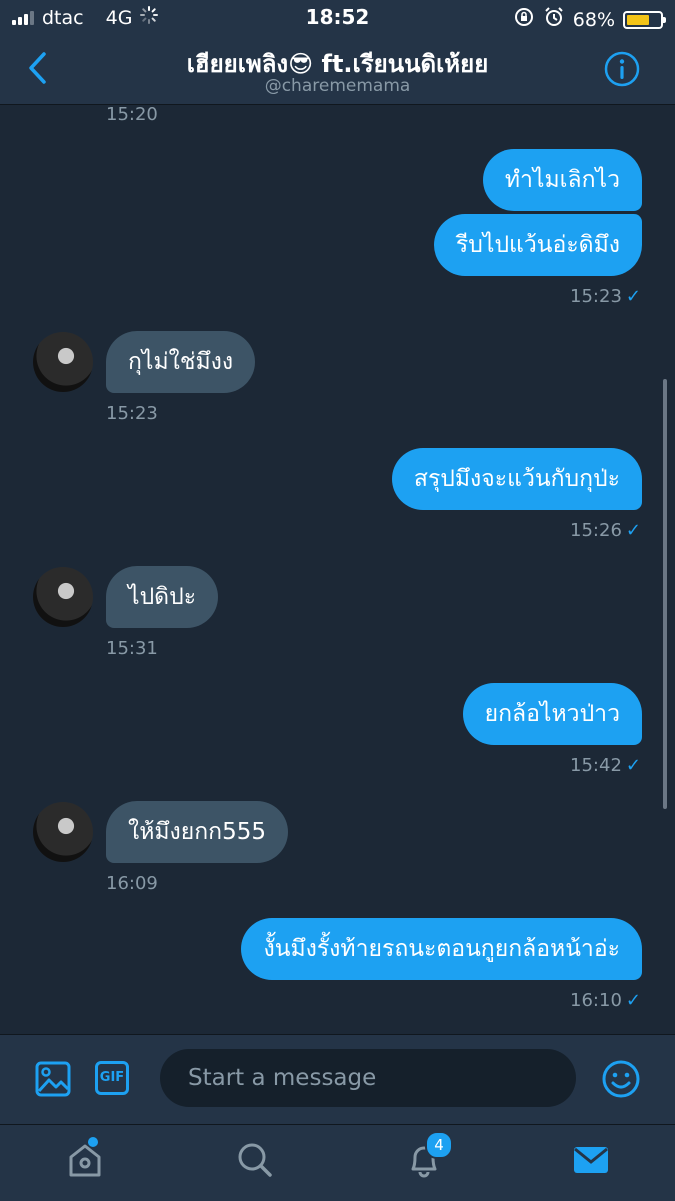  What do you see at coordinates (337, 1162) in the screenshot?
I see `bottom-tab-bar: 4` at bounding box center [337, 1162].